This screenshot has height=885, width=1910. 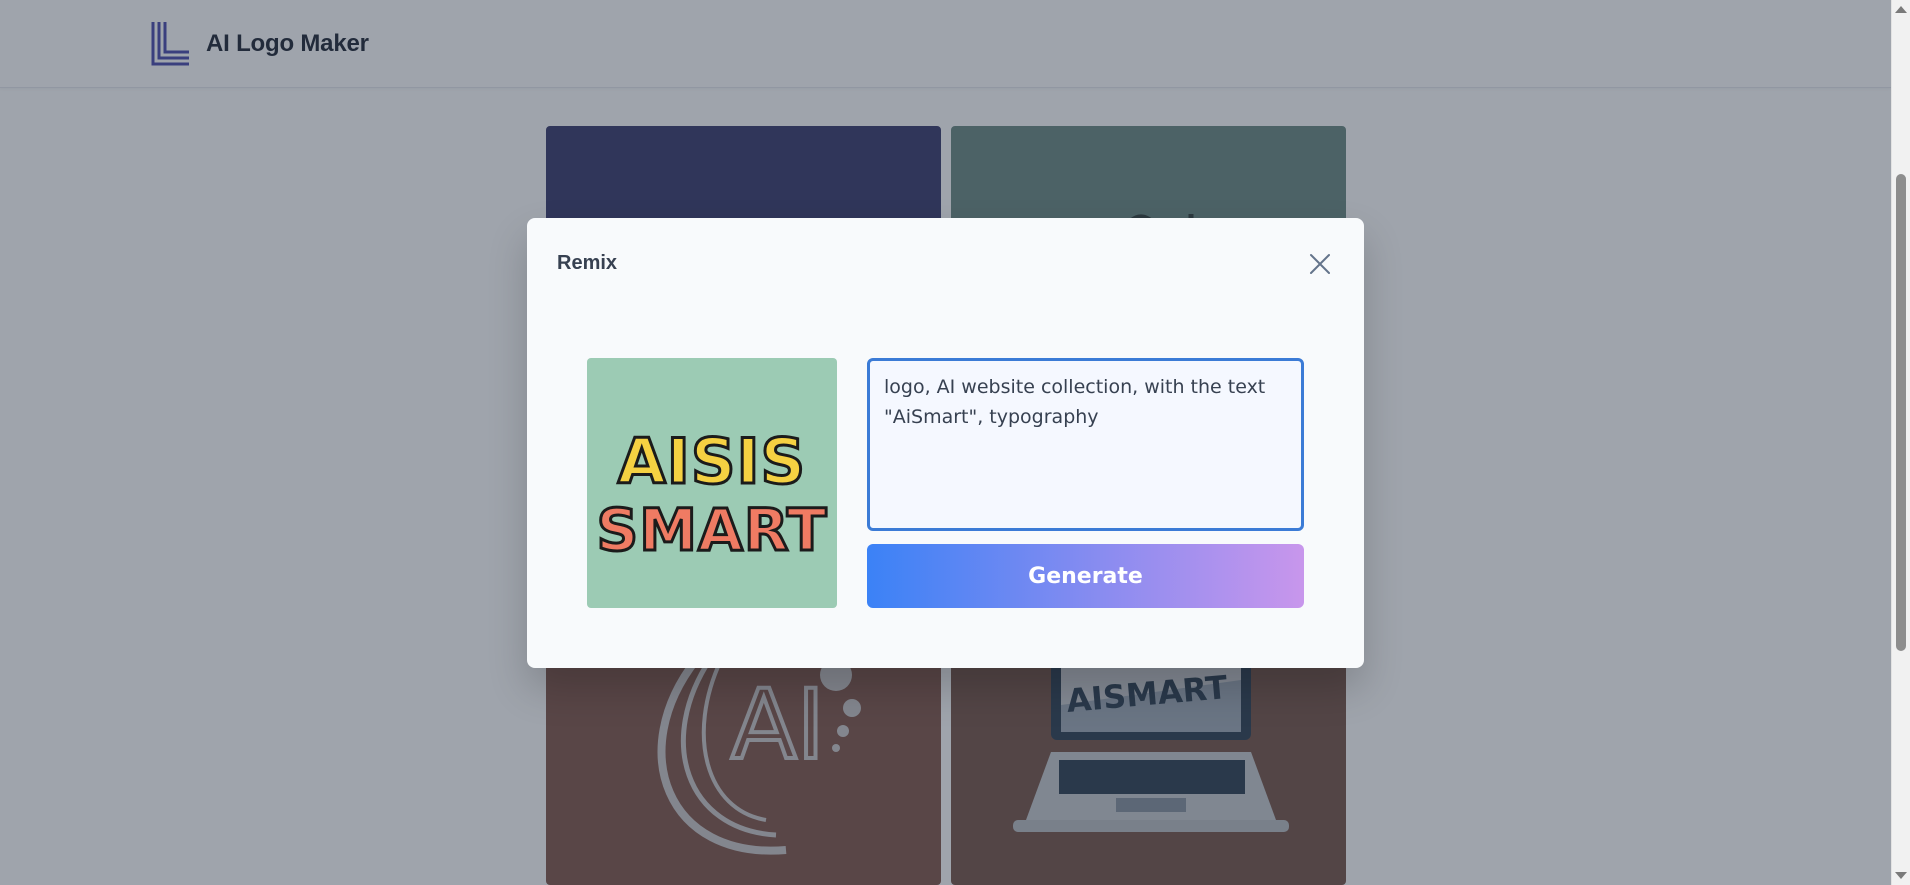 I want to click on preview-text-line1: AISIS, so click(x=712, y=461).